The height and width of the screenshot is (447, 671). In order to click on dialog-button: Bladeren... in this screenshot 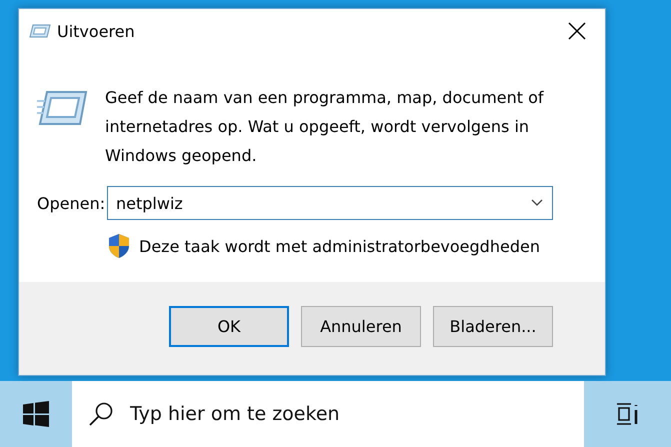, I will do `click(493, 326)`.